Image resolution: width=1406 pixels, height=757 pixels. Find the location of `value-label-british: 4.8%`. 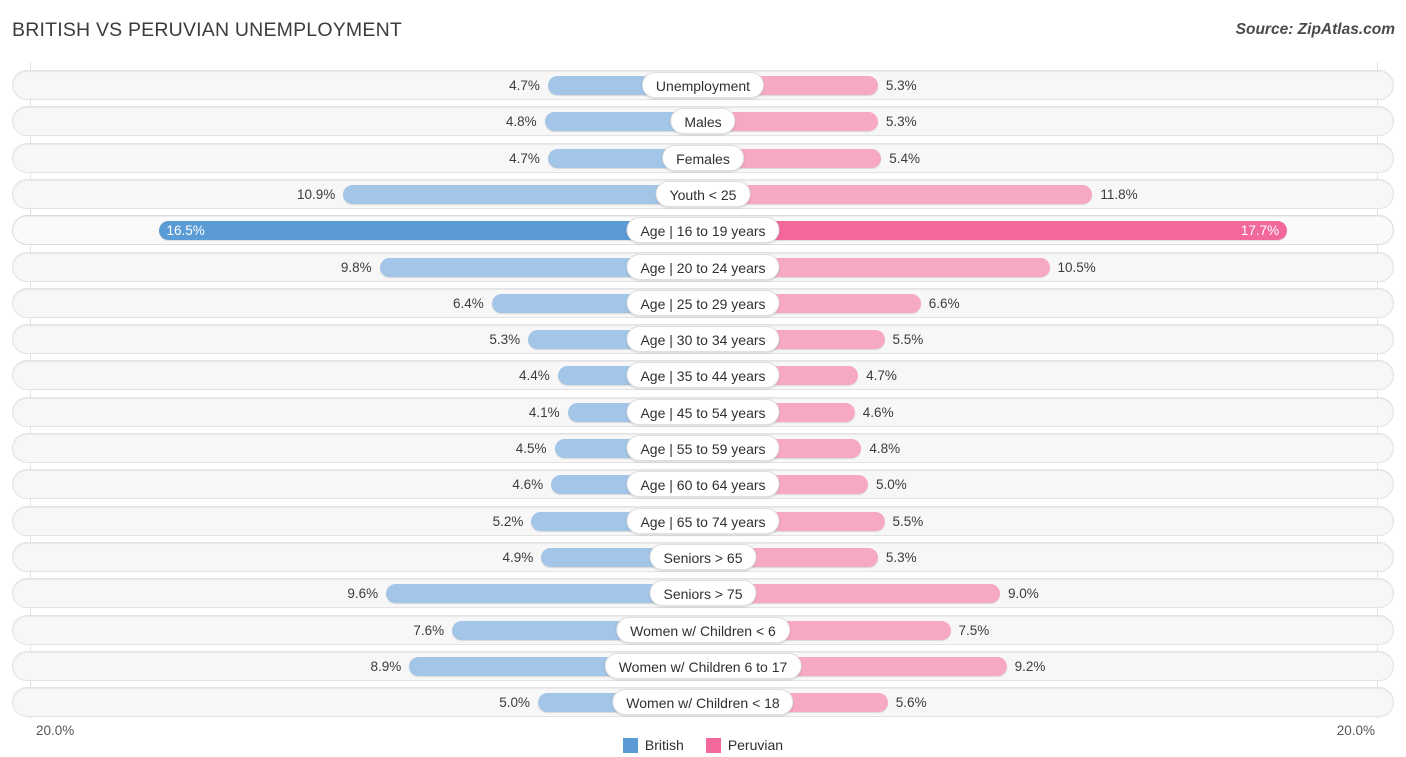

value-label-british: 4.8% is located at coordinates (521, 122).